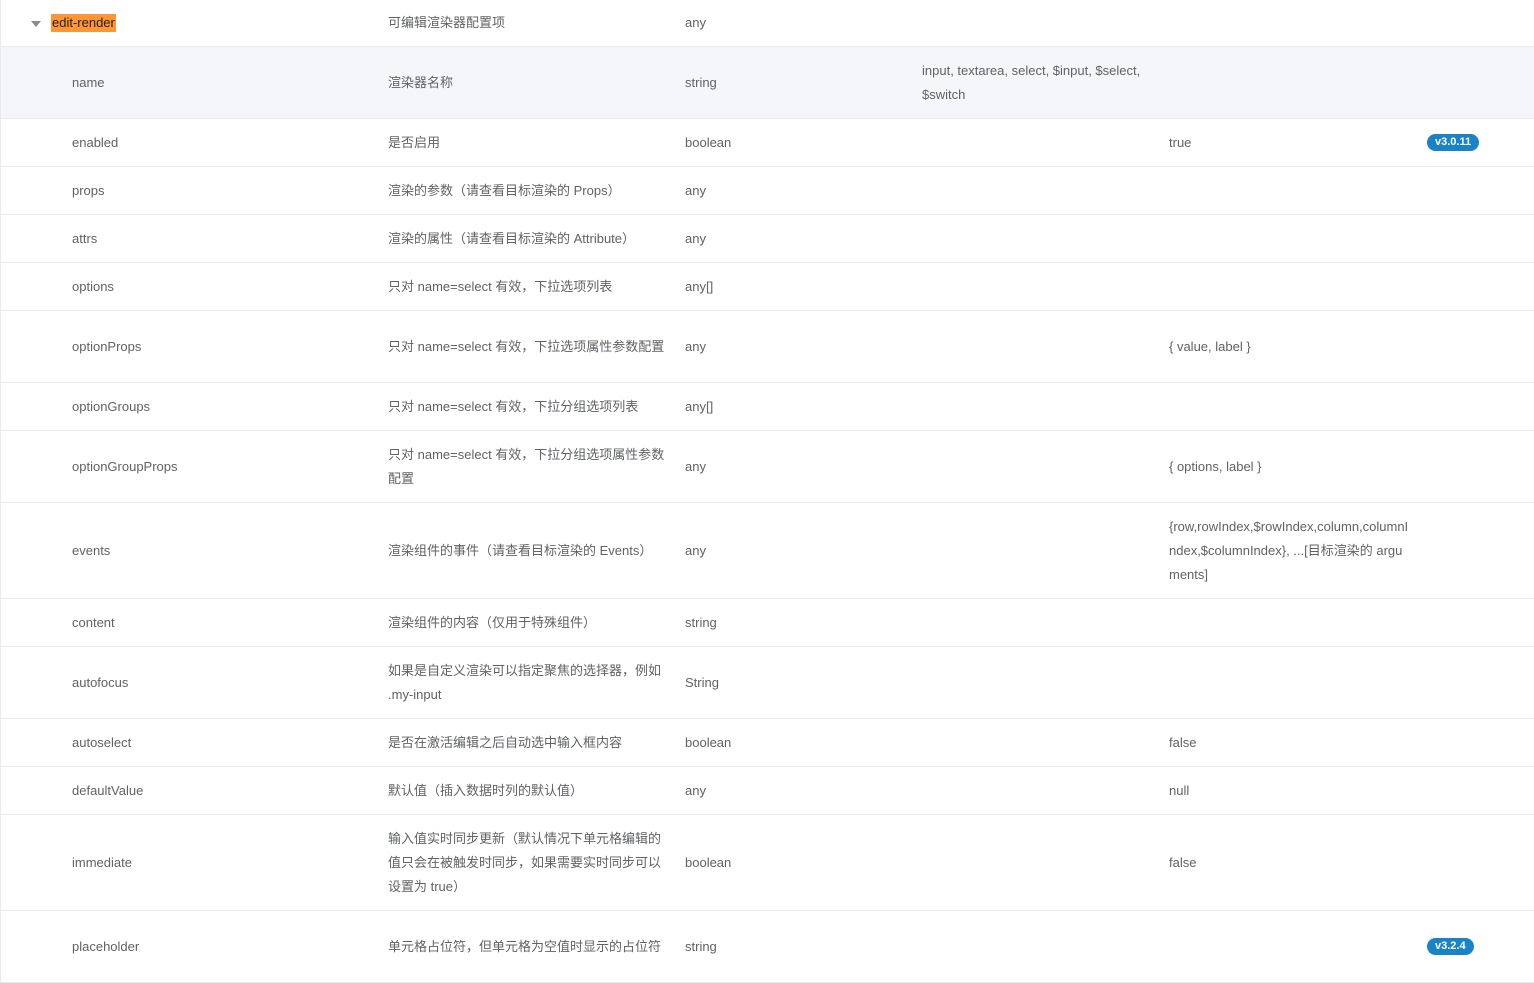 This screenshot has width=1534, height=983. What do you see at coordinates (767, 623) in the screenshot?
I see `table-row: content 渲染组件的内容（仅用于特殊组件） string` at bounding box center [767, 623].